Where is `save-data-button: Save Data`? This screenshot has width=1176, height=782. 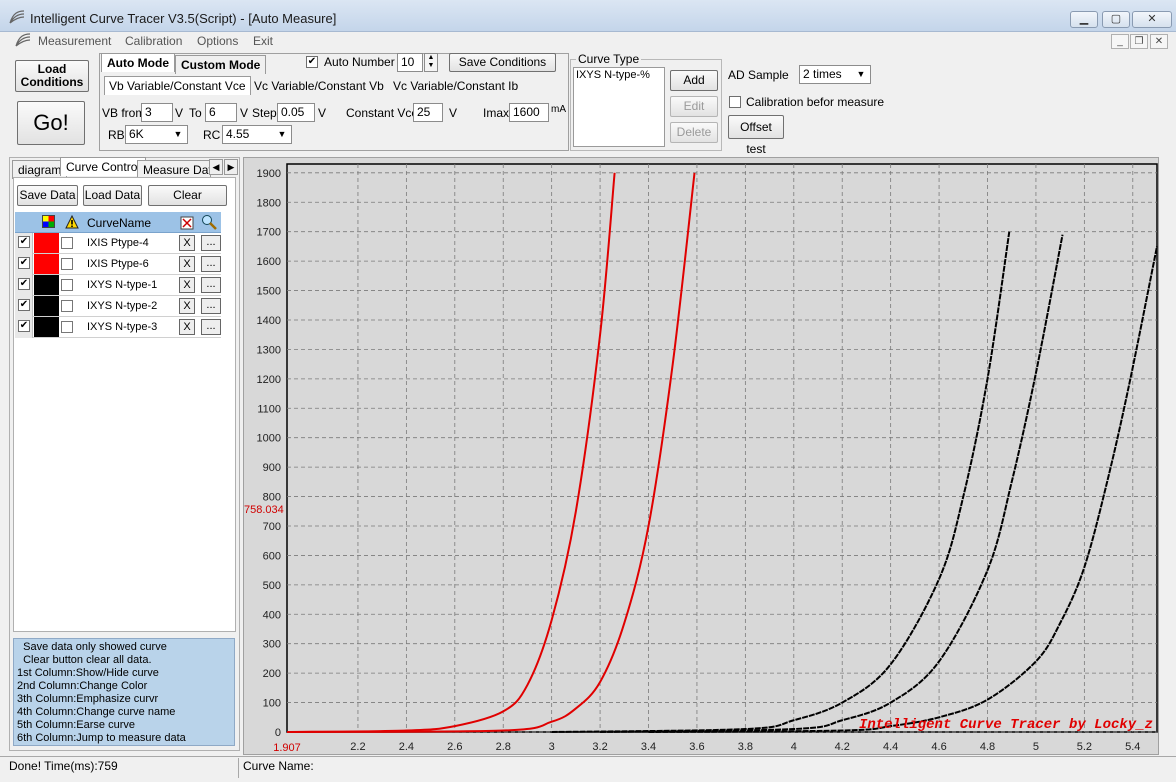 save-data-button: Save Data is located at coordinates (47, 195).